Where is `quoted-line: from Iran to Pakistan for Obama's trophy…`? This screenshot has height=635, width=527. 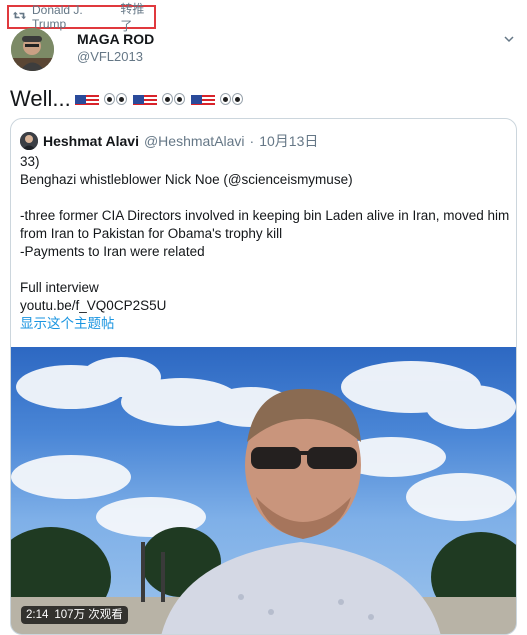
quoted-line: from Iran to Pakistan for Obama's trophy… is located at coordinates (151, 233).